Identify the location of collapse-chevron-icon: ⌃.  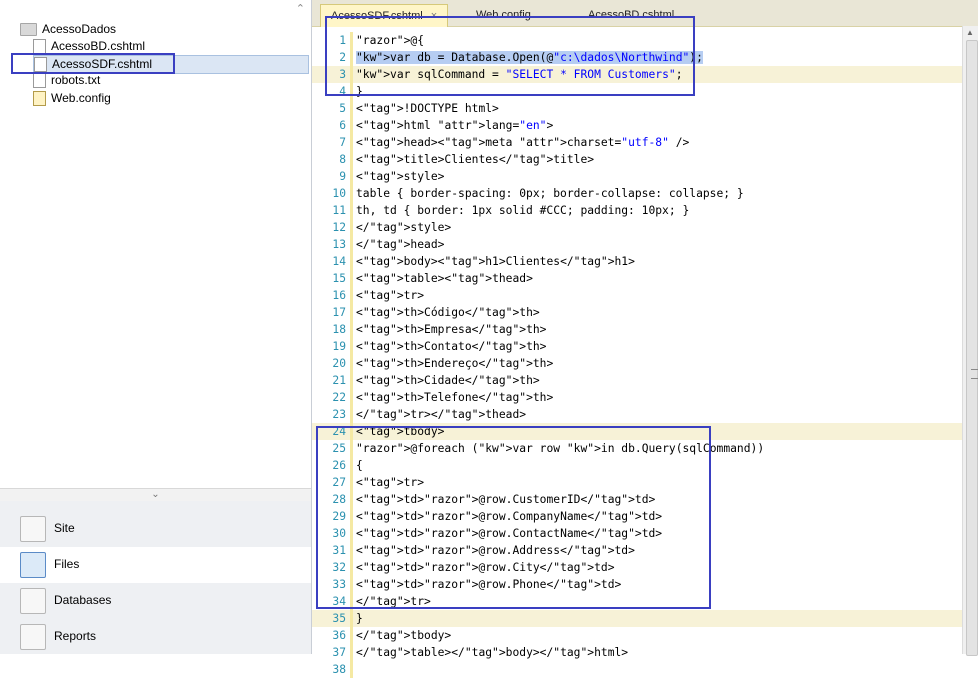
(300, 8).